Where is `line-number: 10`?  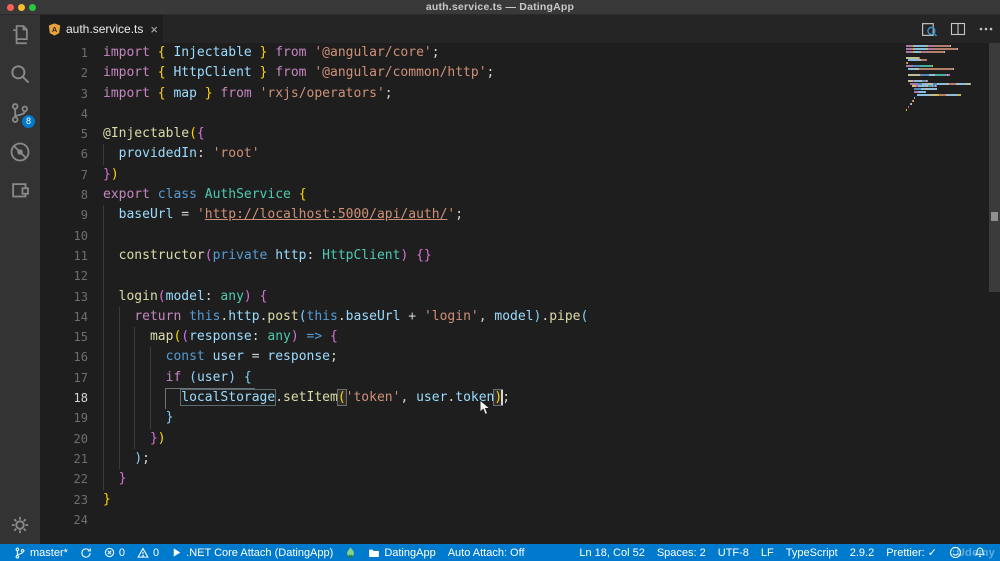 line-number: 10 is located at coordinates (64, 236).